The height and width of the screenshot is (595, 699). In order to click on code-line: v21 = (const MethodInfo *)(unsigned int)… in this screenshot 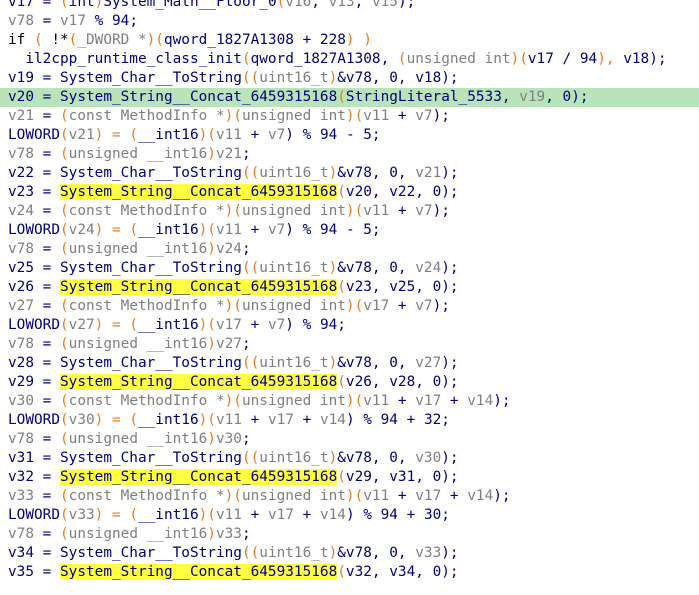, I will do `click(349, 116)`.